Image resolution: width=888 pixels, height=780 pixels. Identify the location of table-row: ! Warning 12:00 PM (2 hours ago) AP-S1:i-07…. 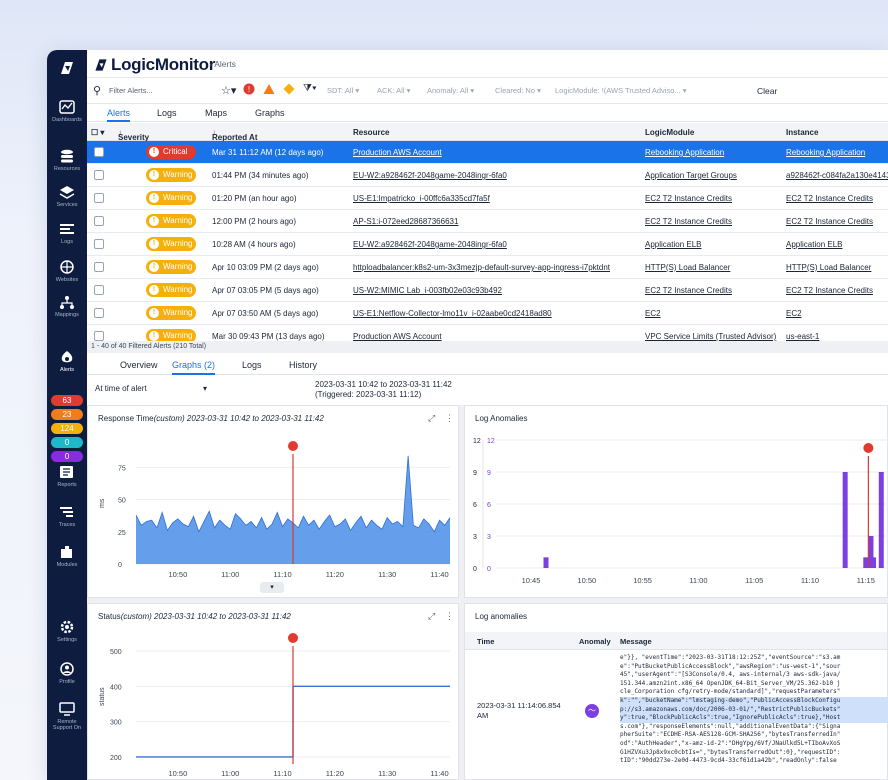
(487, 221).